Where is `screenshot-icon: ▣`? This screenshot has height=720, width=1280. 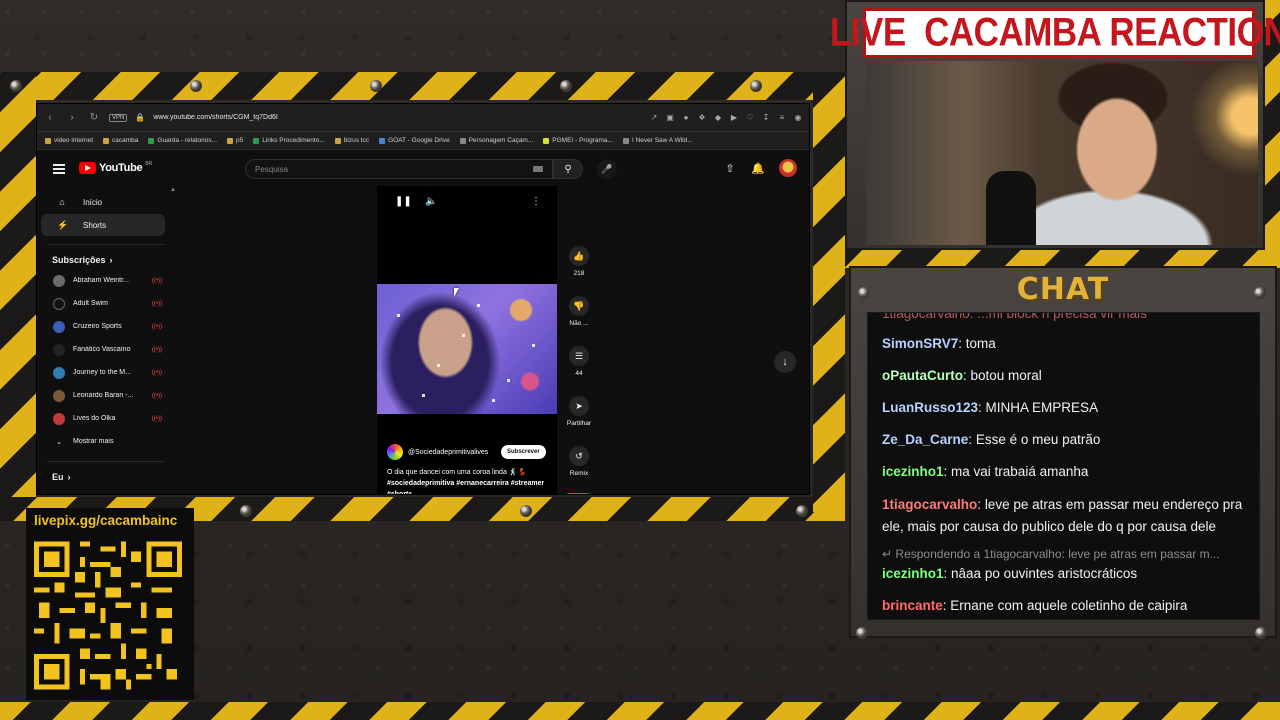
screenshot-icon: ▣ is located at coordinates (670, 117).